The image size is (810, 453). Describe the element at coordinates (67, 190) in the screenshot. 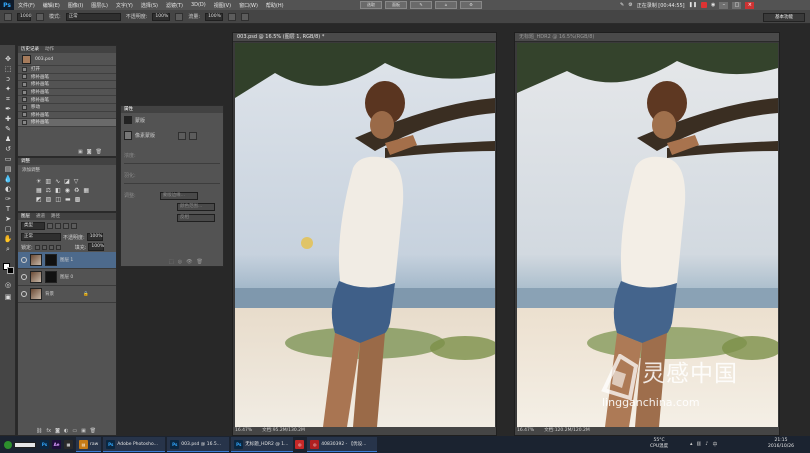

I see `photo-filter-icon: ◉` at that location.